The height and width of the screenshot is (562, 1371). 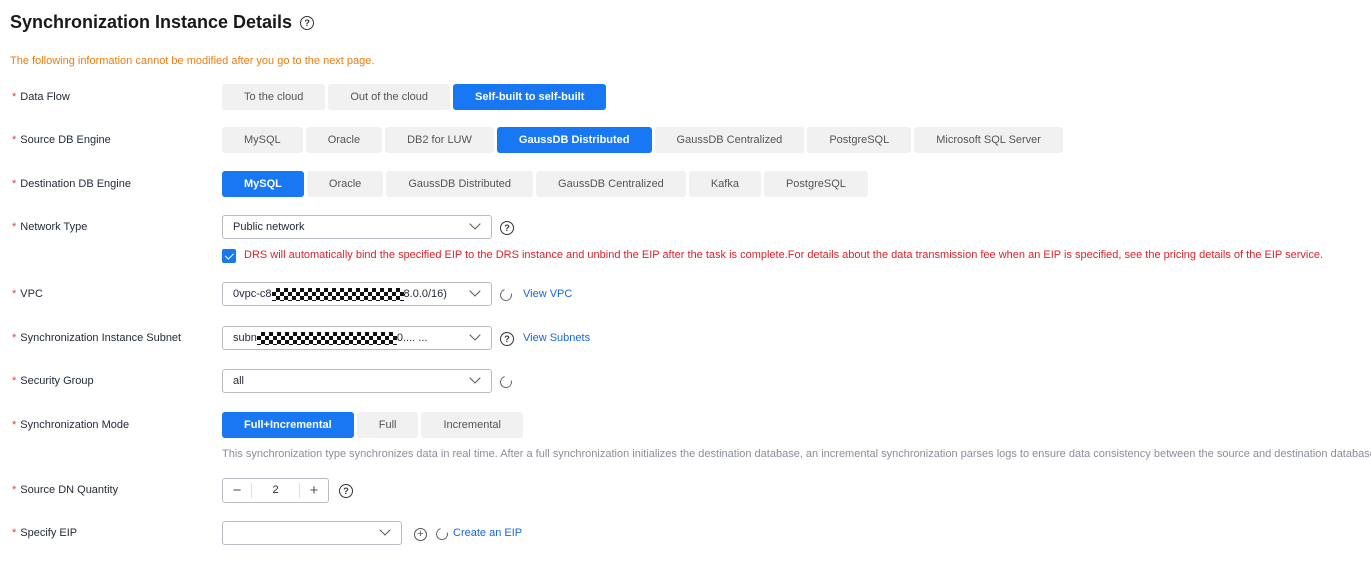 What do you see at coordinates (611, 184) in the screenshot?
I see `dest-engine-option: GaussDB Centralized` at bounding box center [611, 184].